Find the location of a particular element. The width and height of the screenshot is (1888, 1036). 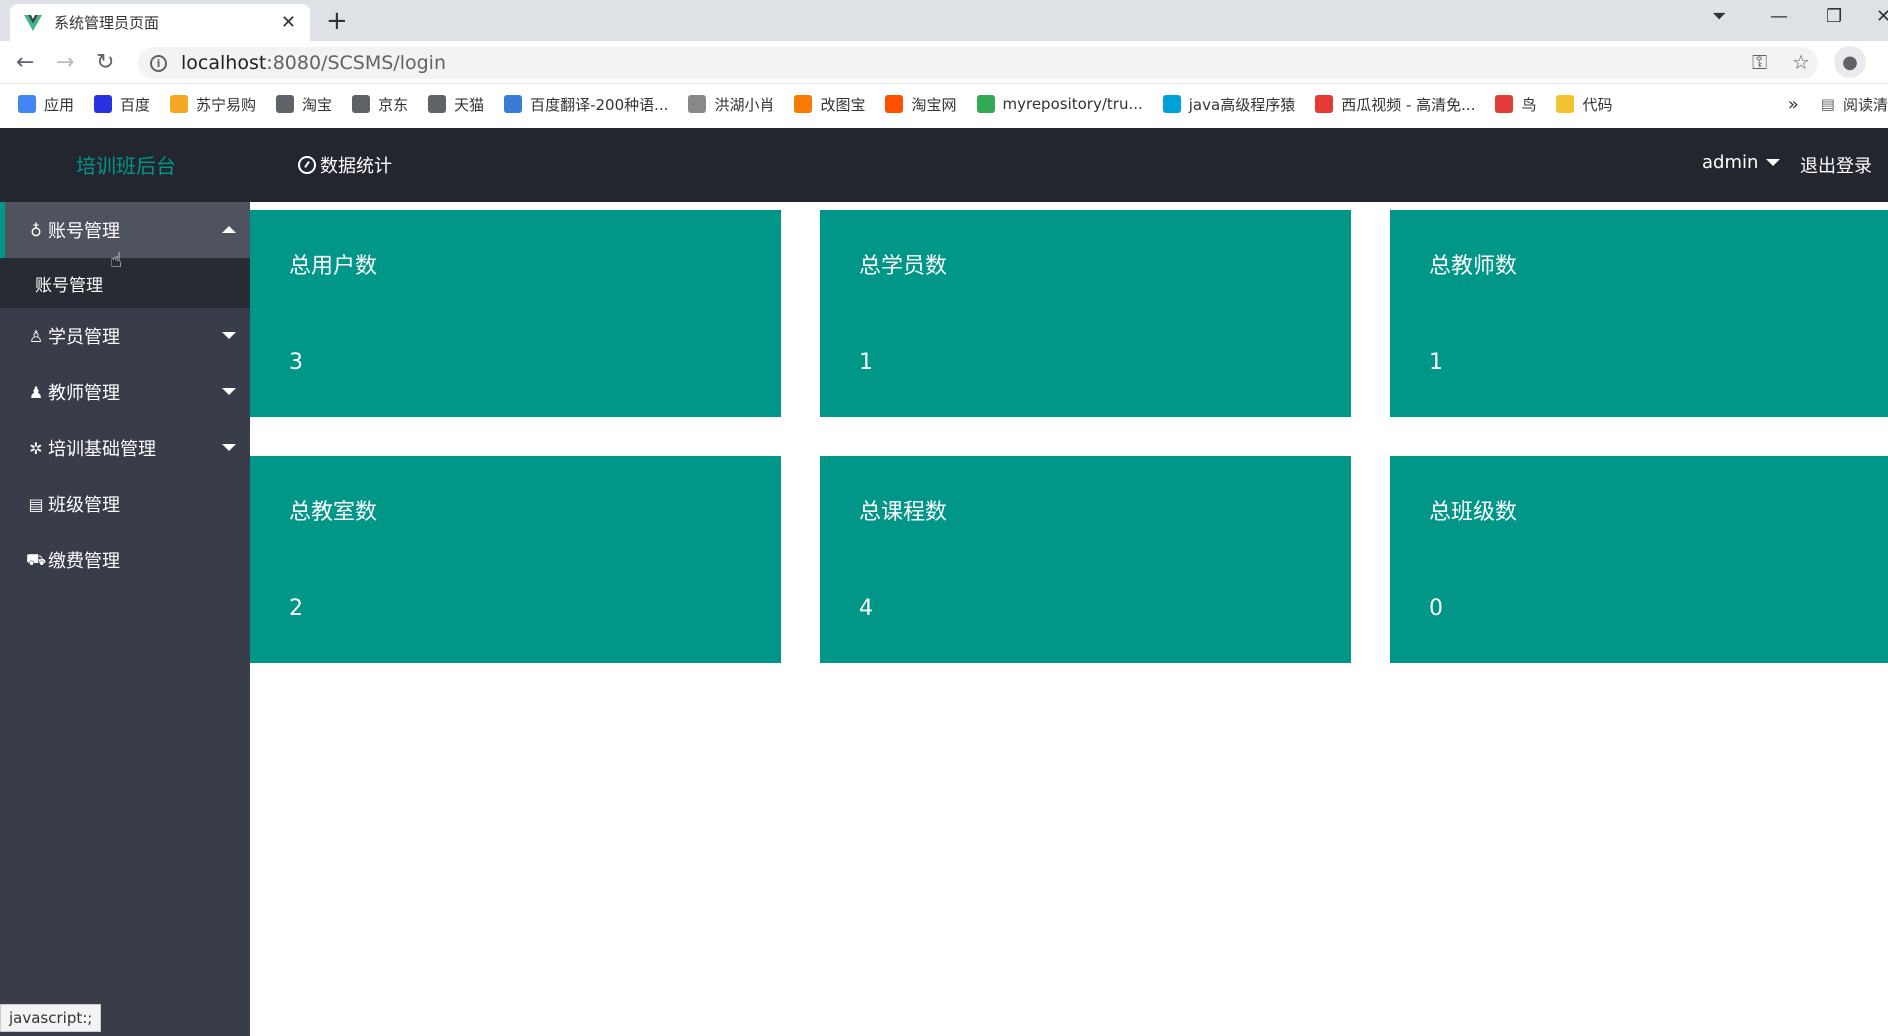

user-menu: admin is located at coordinates (1741, 162).